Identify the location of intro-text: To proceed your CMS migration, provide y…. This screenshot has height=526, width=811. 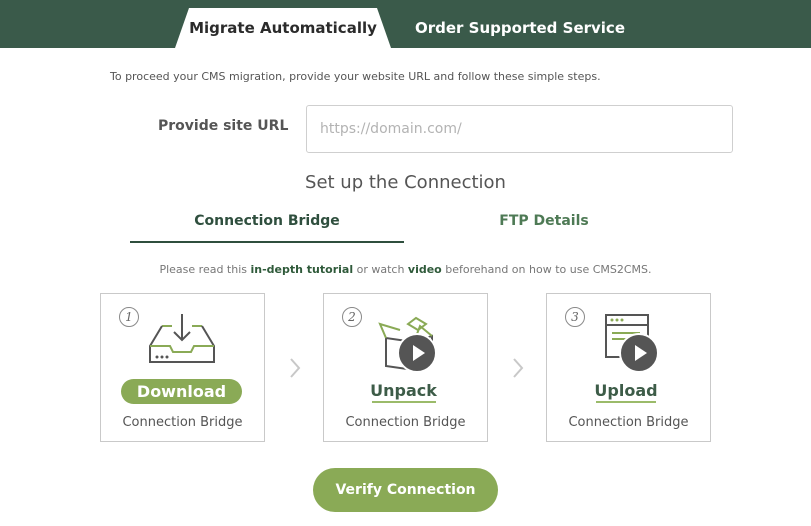
(355, 76).